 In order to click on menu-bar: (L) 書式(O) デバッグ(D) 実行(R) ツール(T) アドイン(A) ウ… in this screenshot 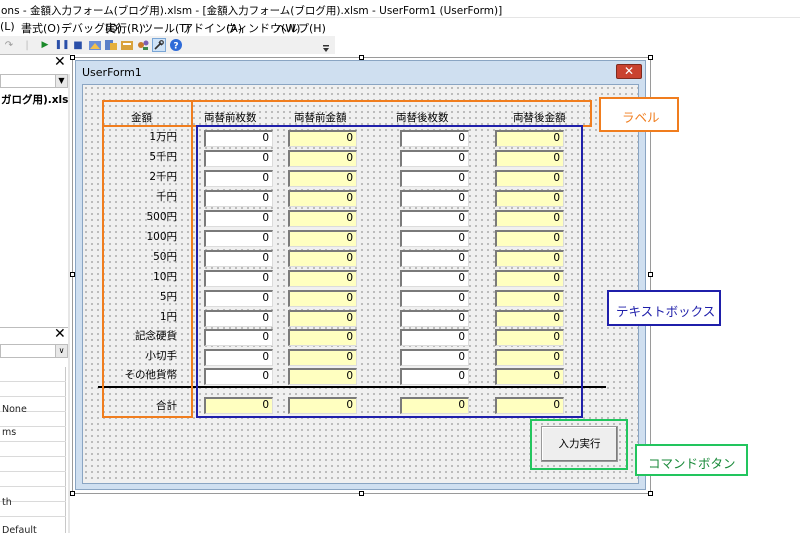, I will do `click(400, 27)`.